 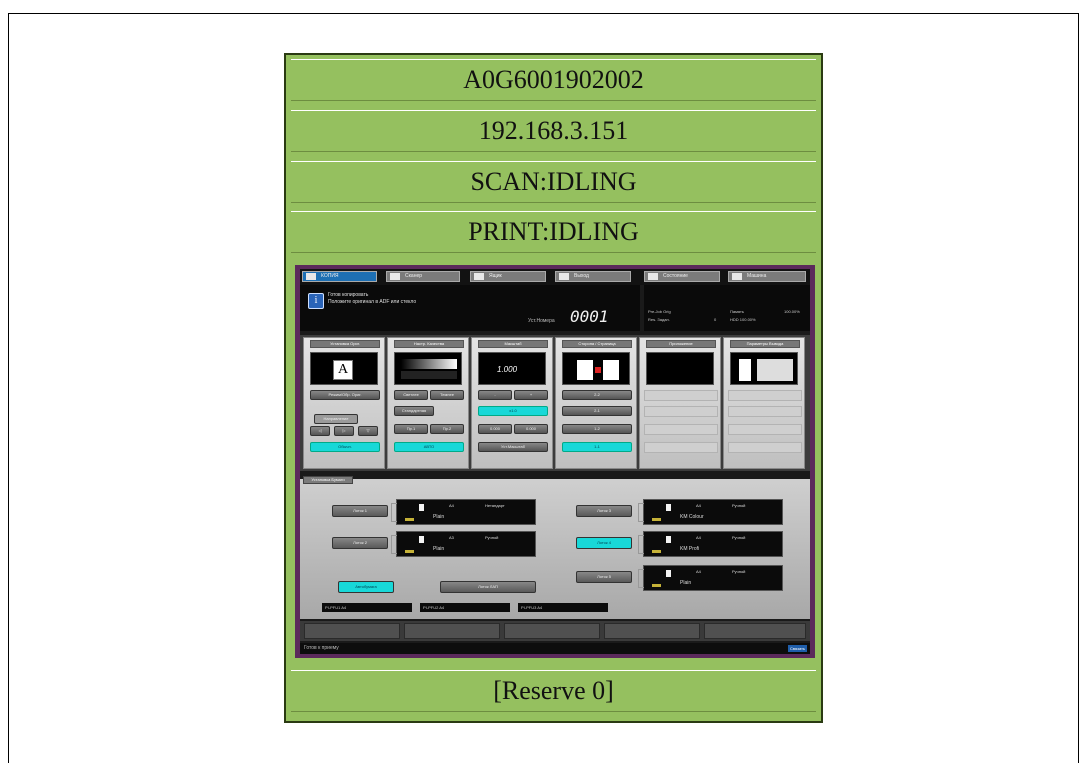 What do you see at coordinates (488, 587) in the screenshot?
I see `bypass-tray-button: Лоток ЛАП` at bounding box center [488, 587].